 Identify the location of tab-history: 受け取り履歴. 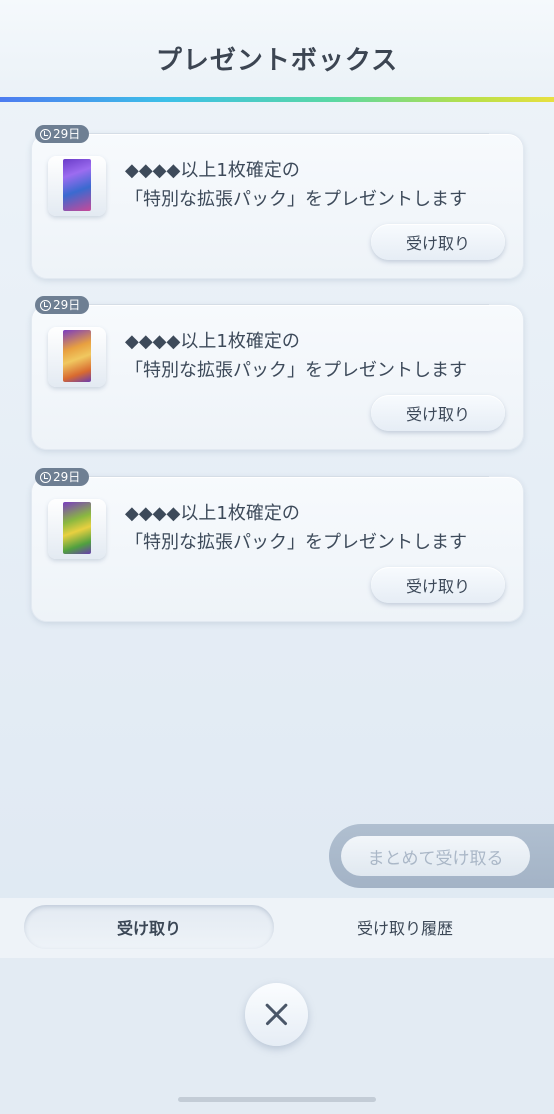
(405, 927).